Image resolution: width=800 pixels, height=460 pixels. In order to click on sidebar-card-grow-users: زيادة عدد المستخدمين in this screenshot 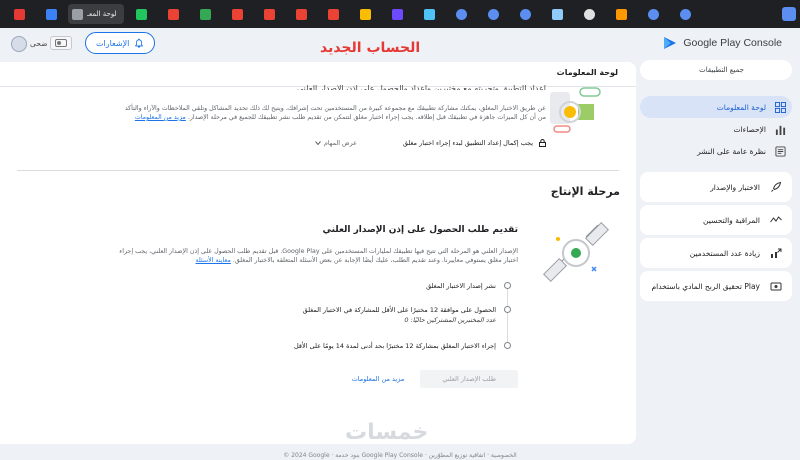, I will do `click(716, 253)`.